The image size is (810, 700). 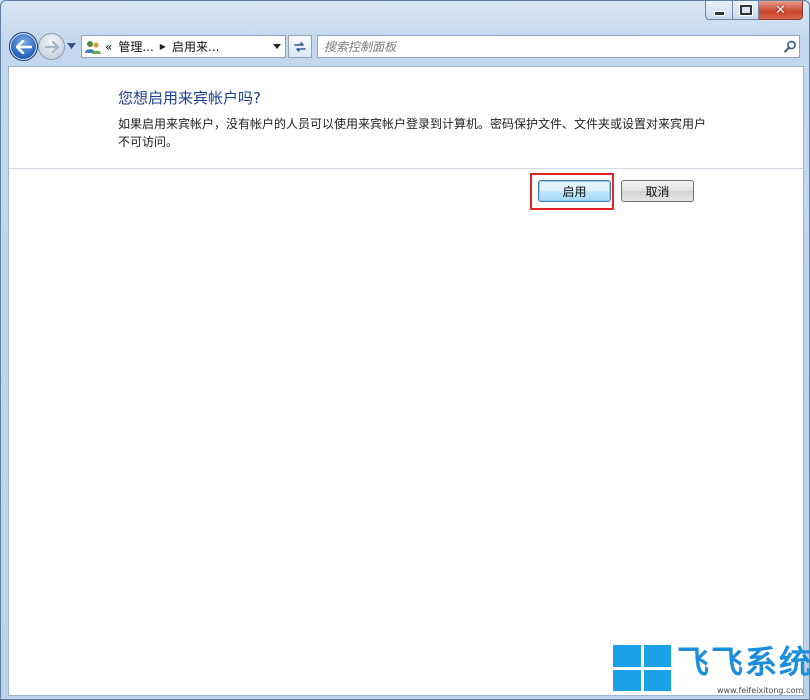 What do you see at coordinates (93, 47) in the screenshot?
I see `user-accounts-icon` at bounding box center [93, 47].